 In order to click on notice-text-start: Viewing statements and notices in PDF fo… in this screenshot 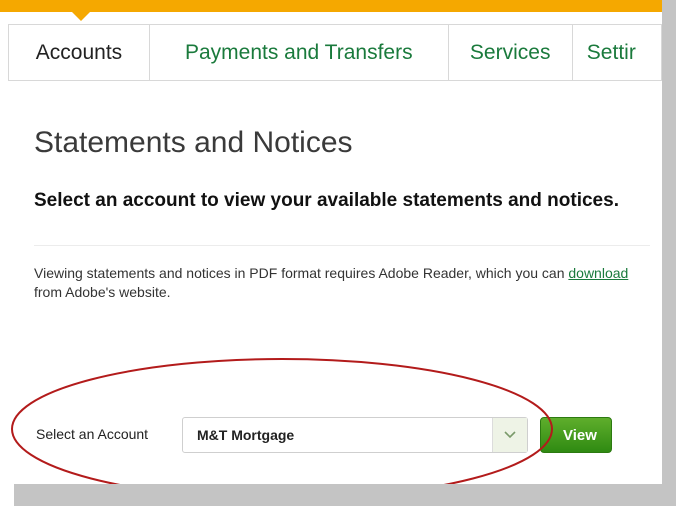, I will do `click(301, 273)`.